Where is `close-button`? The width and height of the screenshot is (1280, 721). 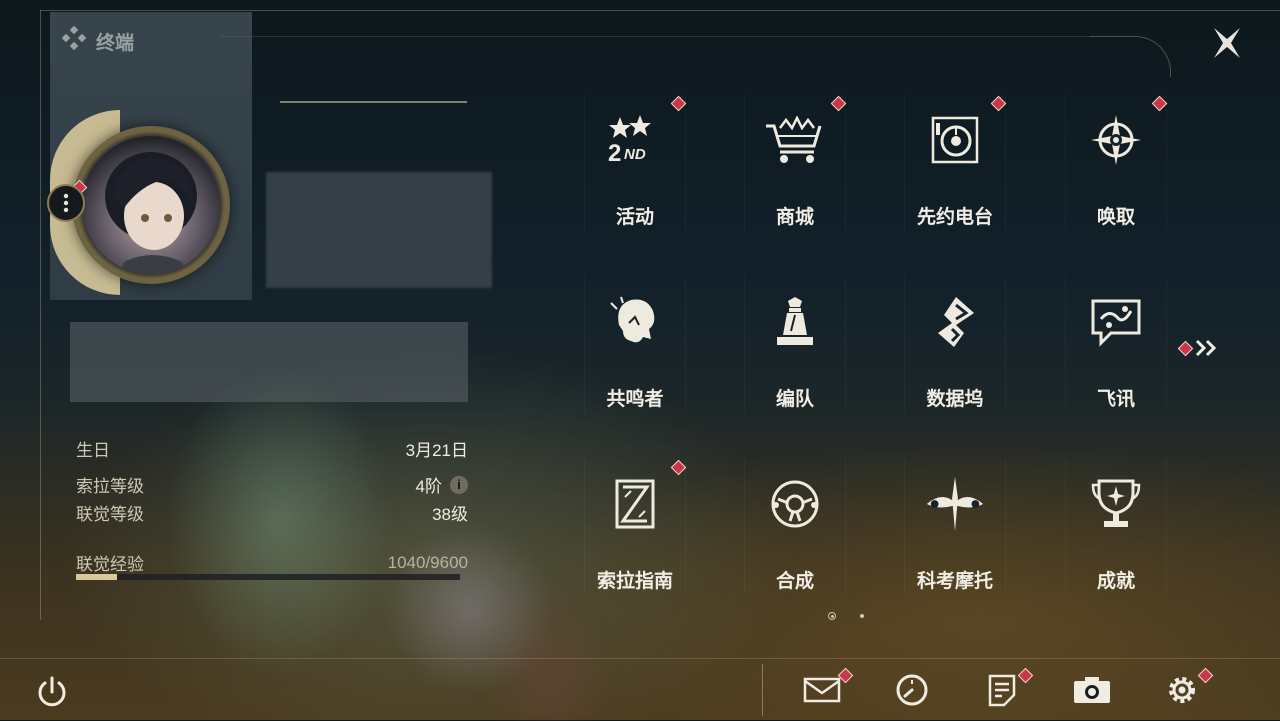
close-button is located at coordinates (1227, 43).